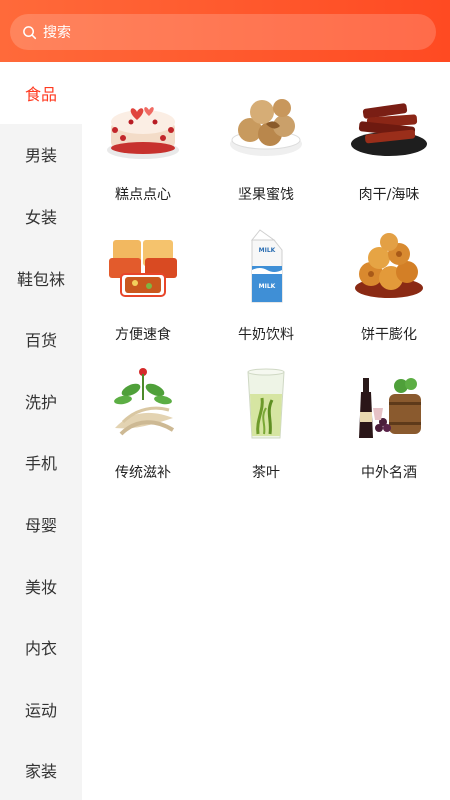 The height and width of the screenshot is (800, 450). What do you see at coordinates (41, 524) in the screenshot?
I see `sidebar-item-baby: 母婴` at bounding box center [41, 524].